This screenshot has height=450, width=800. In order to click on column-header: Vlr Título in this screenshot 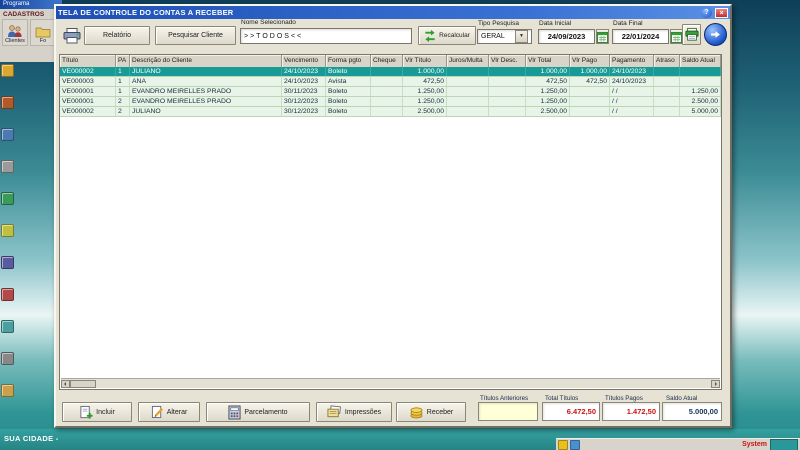, I will do `click(425, 61)`.